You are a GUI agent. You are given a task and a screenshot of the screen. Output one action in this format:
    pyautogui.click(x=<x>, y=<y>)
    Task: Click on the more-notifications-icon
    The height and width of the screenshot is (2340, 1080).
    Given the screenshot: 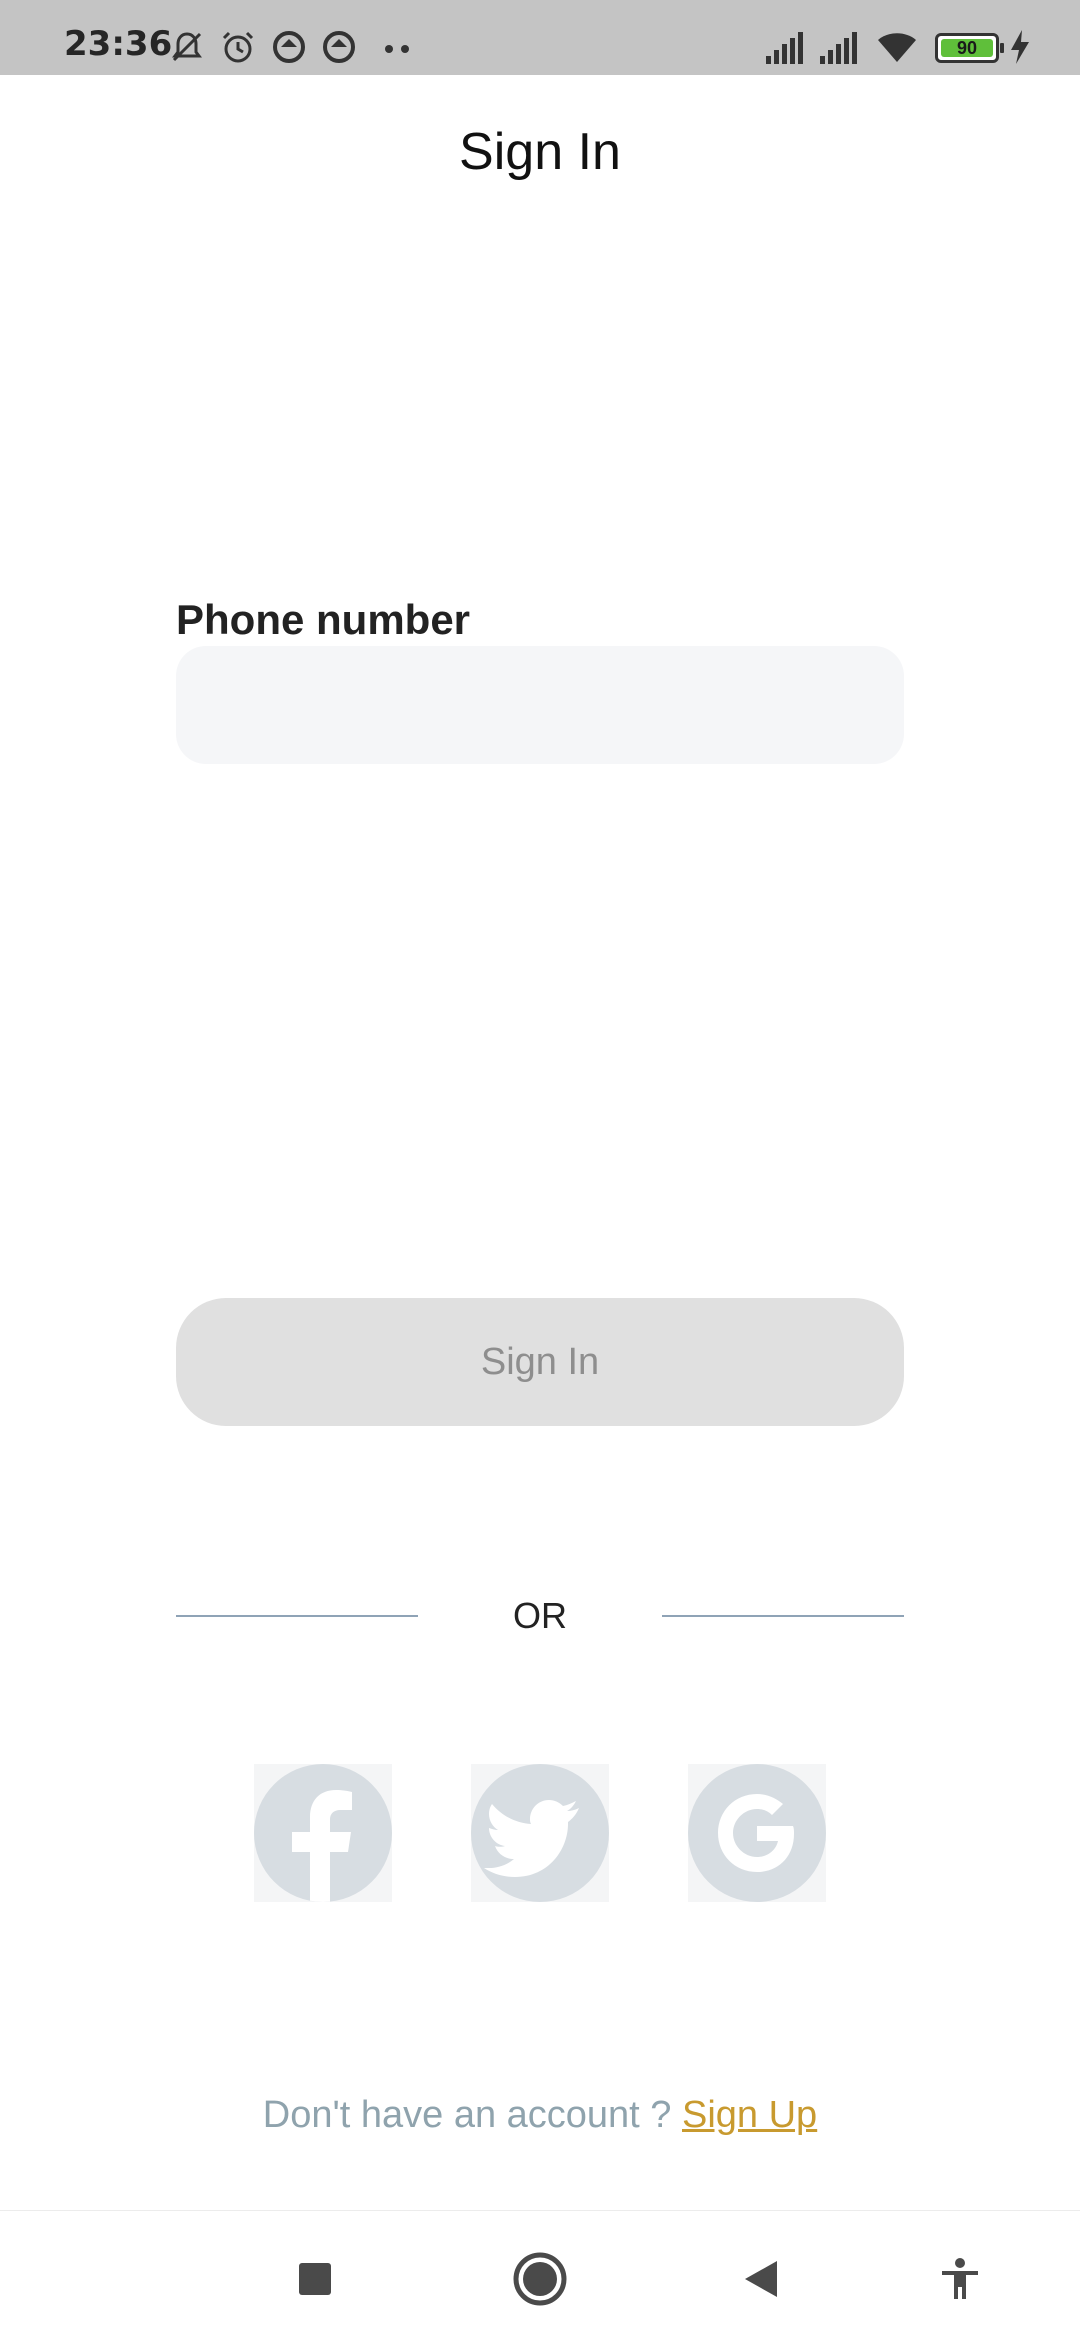 What is the action you would take?
    pyautogui.click(x=401, y=49)
    